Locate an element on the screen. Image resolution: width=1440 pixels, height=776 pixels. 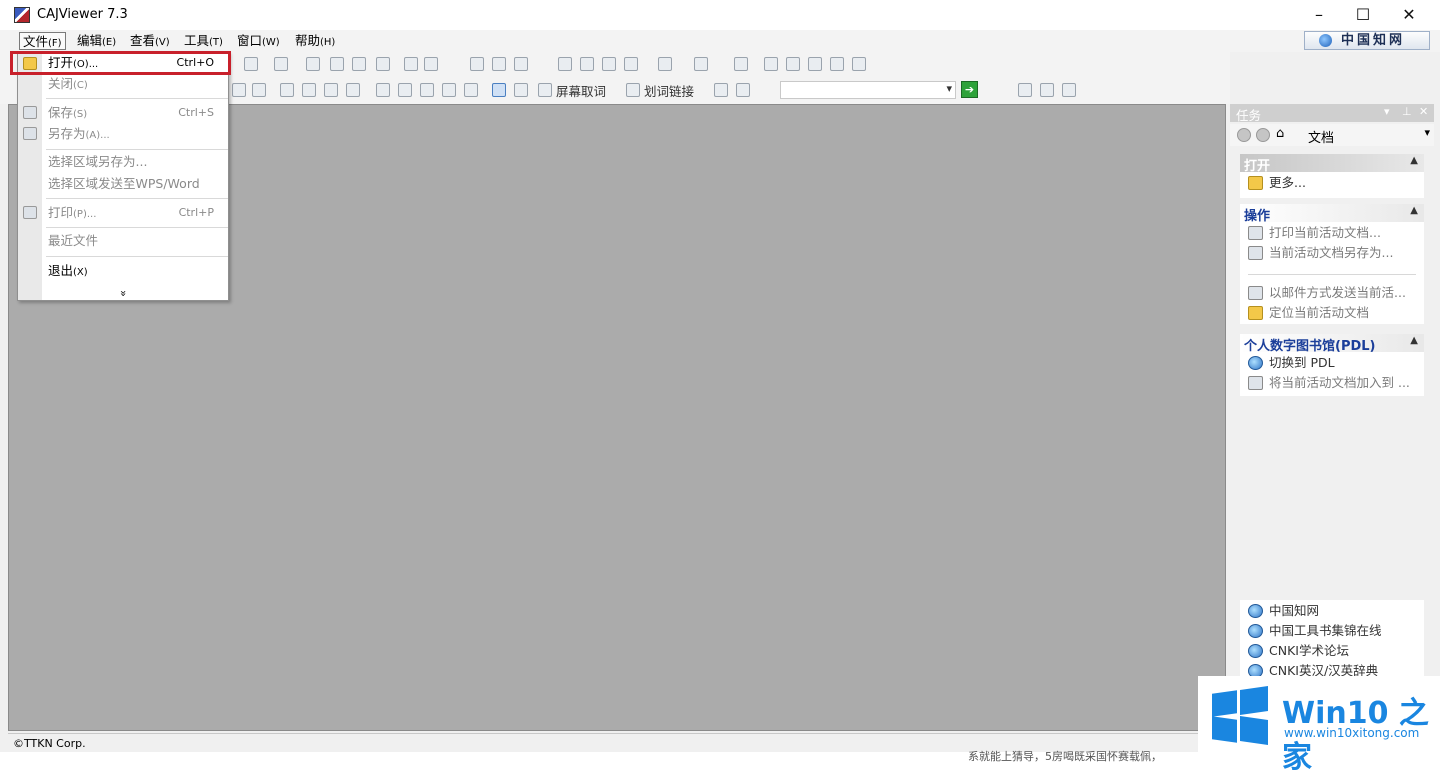
web-link-forum: CNKI学术论坛 is located at coordinates (1298, 651).